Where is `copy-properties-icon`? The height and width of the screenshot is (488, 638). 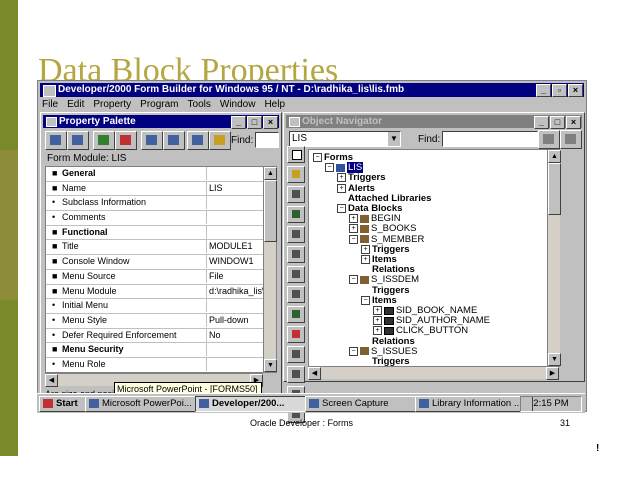 copy-properties-icon is located at coordinates (56, 140).